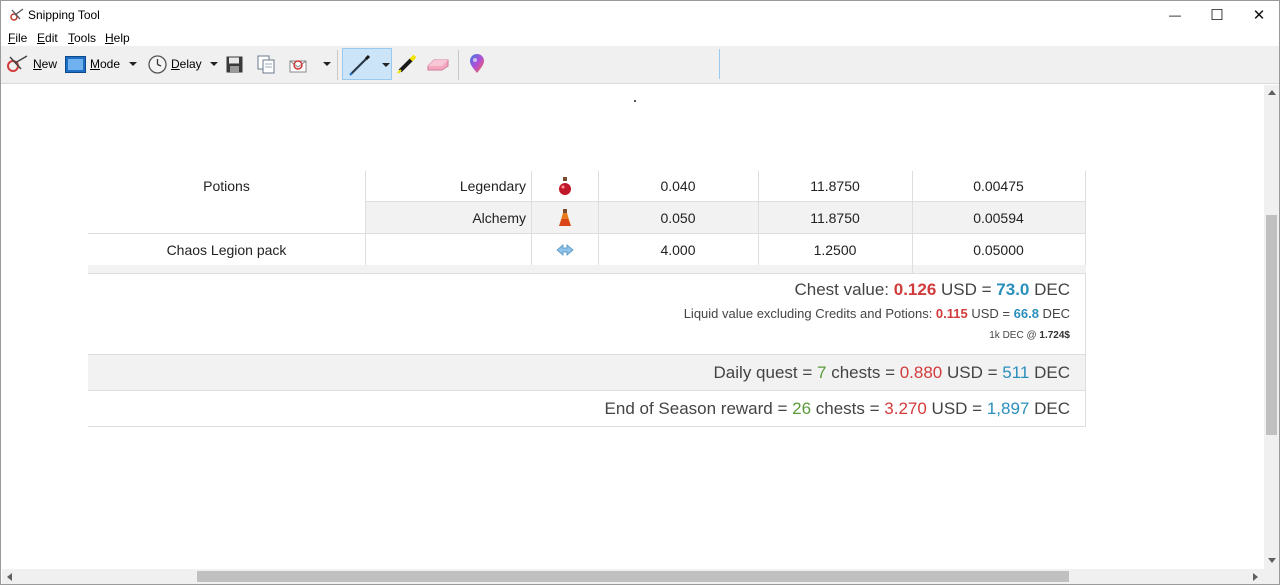  Describe the element at coordinates (226, 249) in the screenshot. I see `row-name: Chaos Legion pack` at that location.